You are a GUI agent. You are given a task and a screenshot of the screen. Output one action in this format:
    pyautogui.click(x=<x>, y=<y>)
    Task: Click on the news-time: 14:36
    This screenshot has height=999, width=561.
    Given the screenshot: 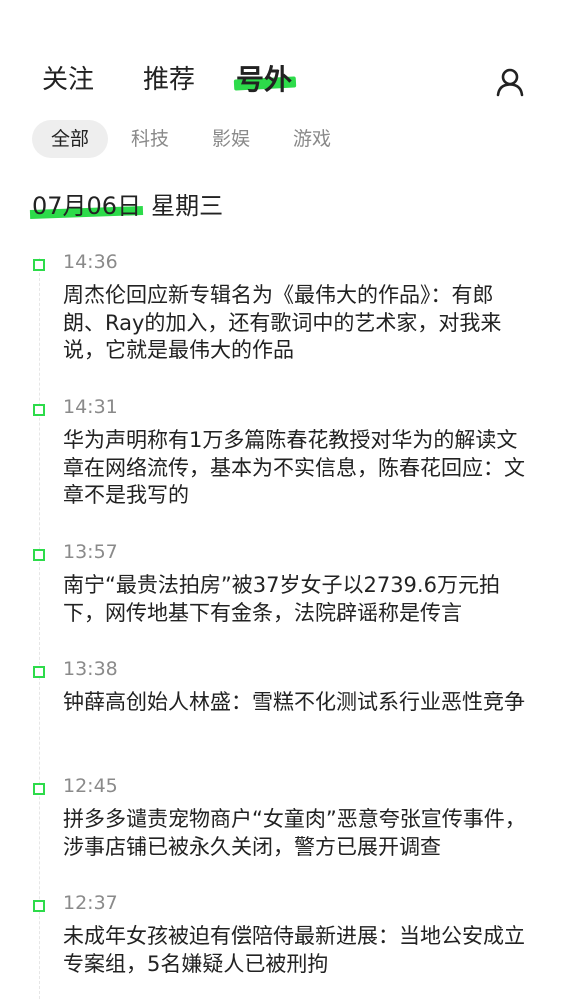 What is the action you would take?
    pyautogui.click(x=90, y=262)
    